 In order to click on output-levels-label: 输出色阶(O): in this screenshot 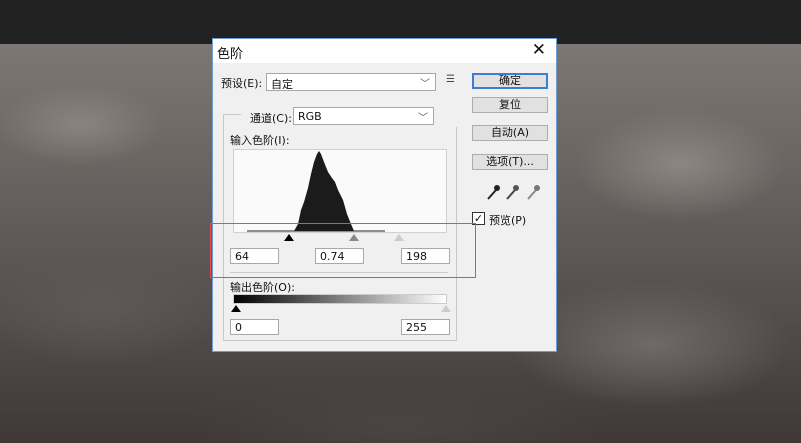, I will do `click(262, 287)`.